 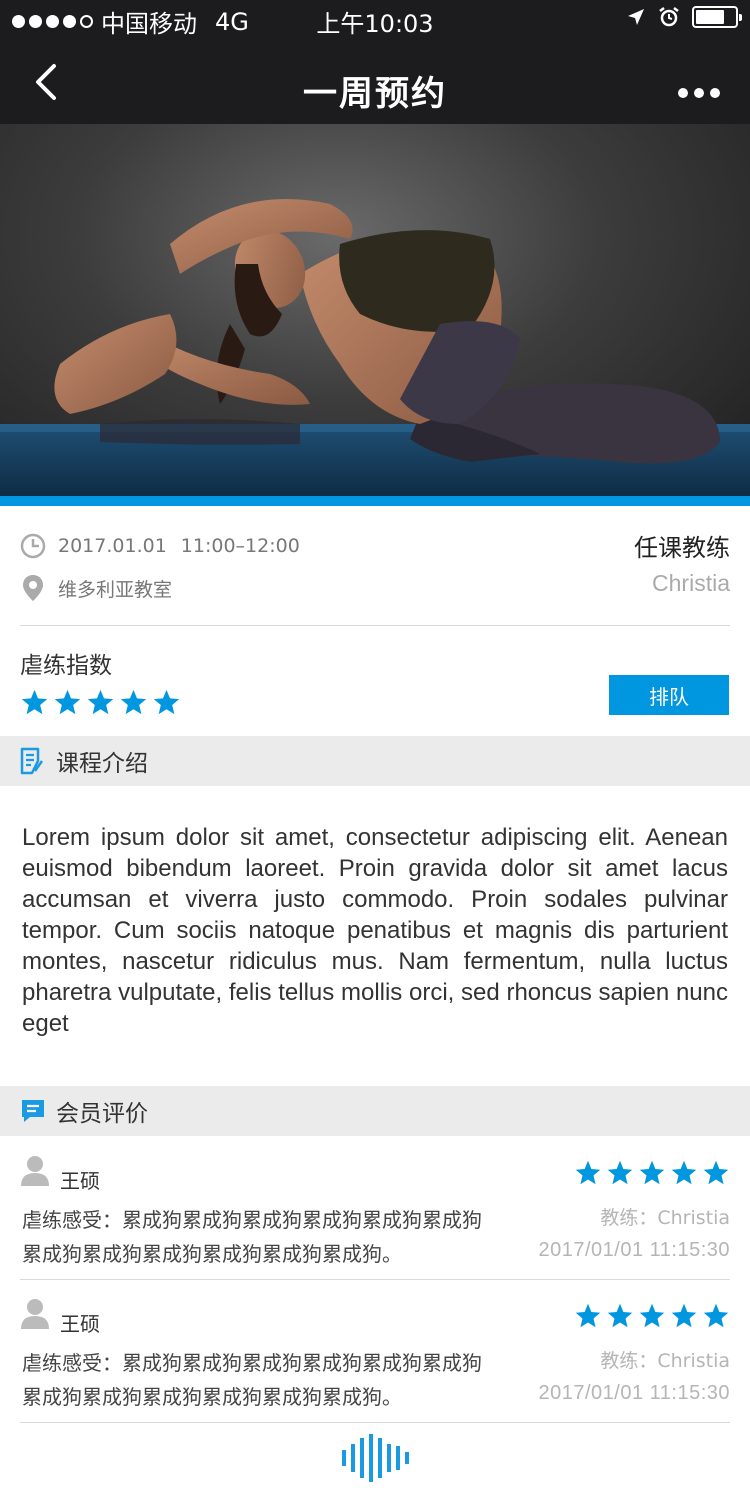 What do you see at coordinates (636, 17) in the screenshot?
I see `location-arrow-icon` at bounding box center [636, 17].